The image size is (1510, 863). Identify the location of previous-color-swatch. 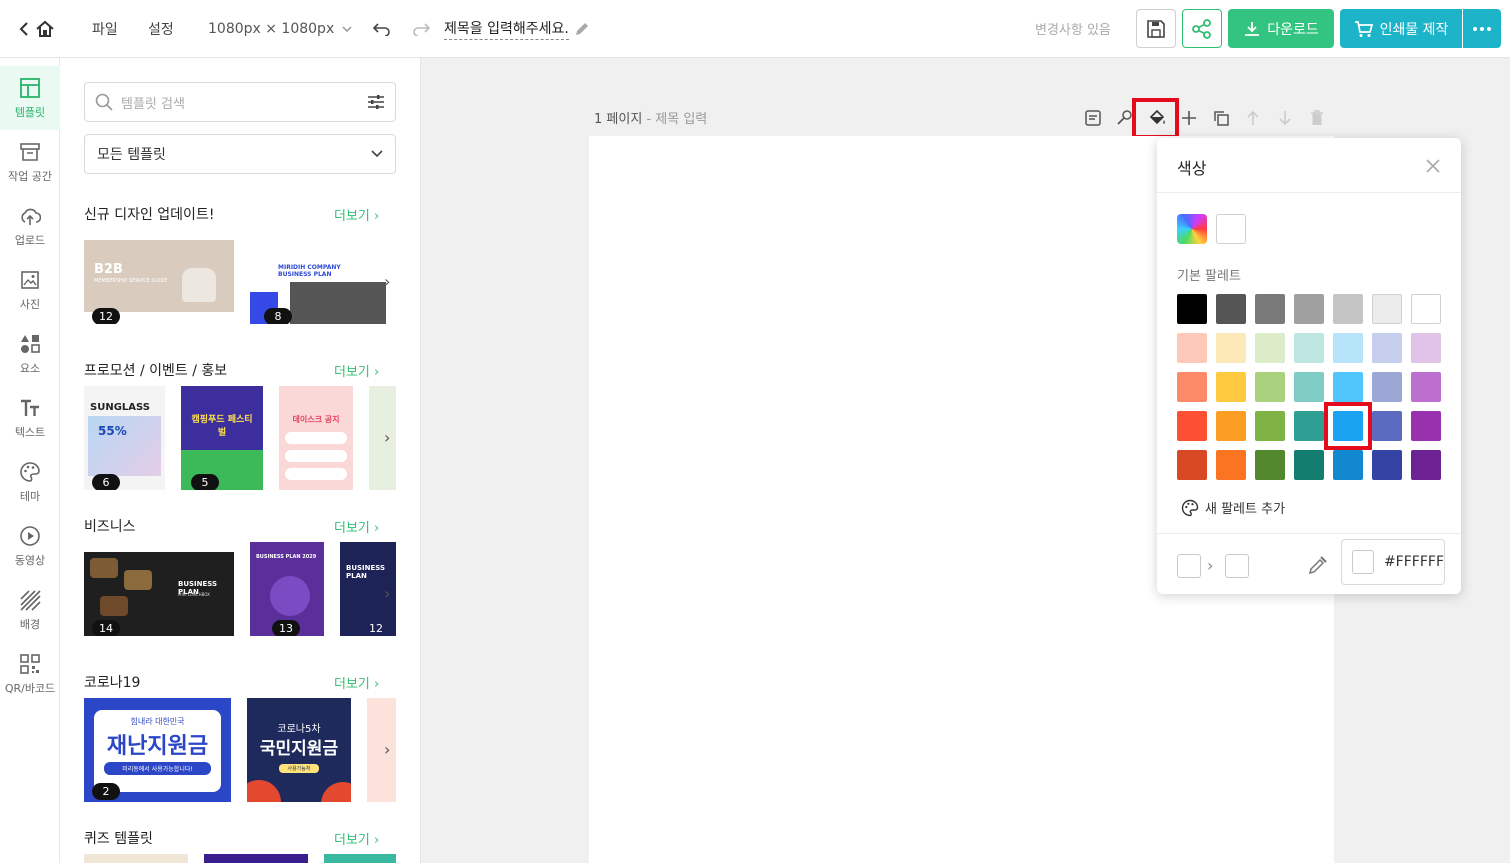
(1189, 566).